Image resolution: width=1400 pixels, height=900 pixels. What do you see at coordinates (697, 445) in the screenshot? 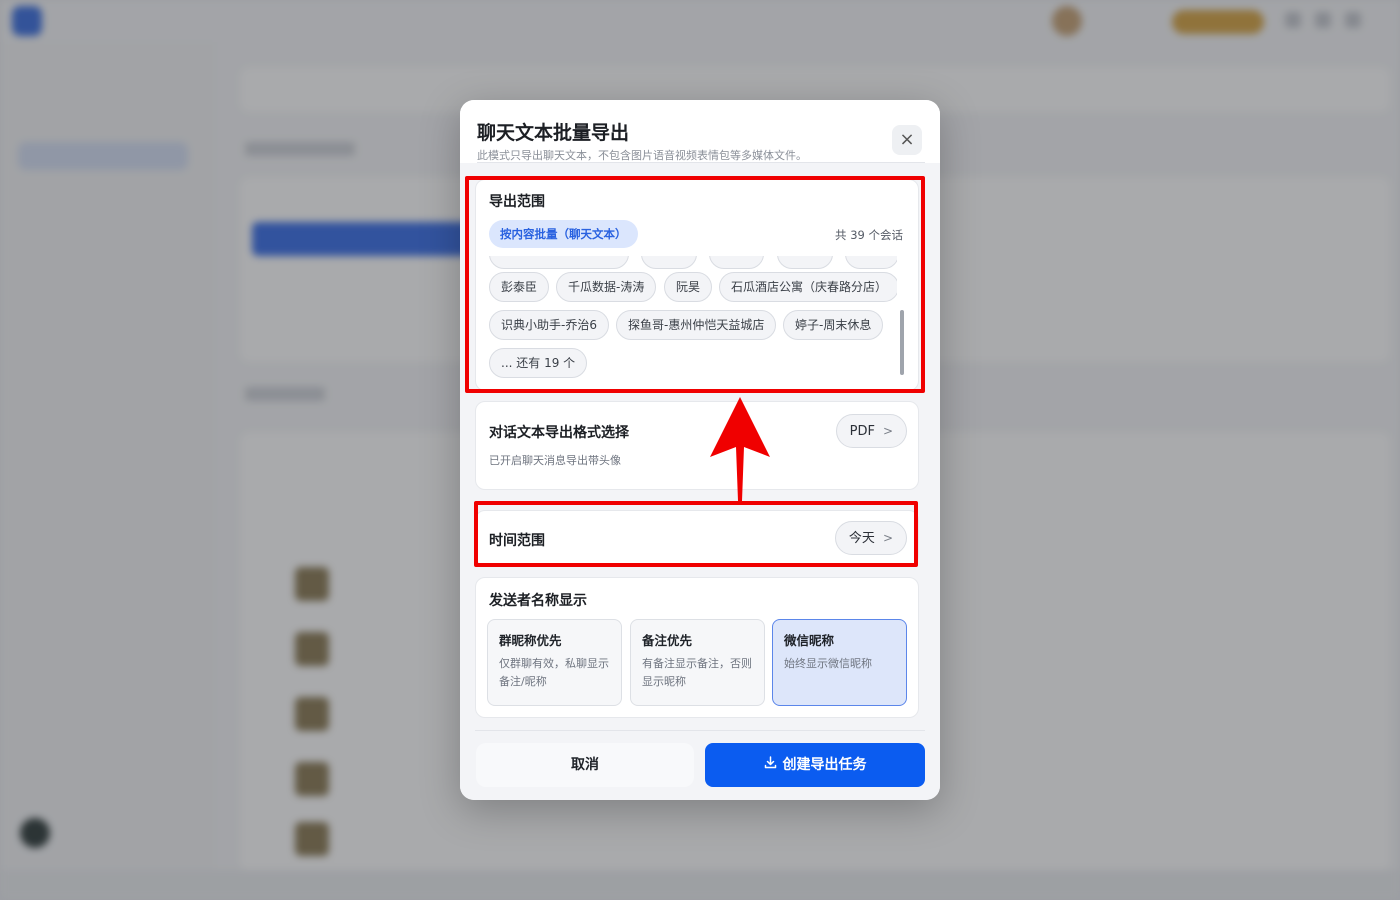
I see `format-section: 对话文本导出格式选择 已开启聊天消息导出带头像 PDF >` at bounding box center [697, 445].